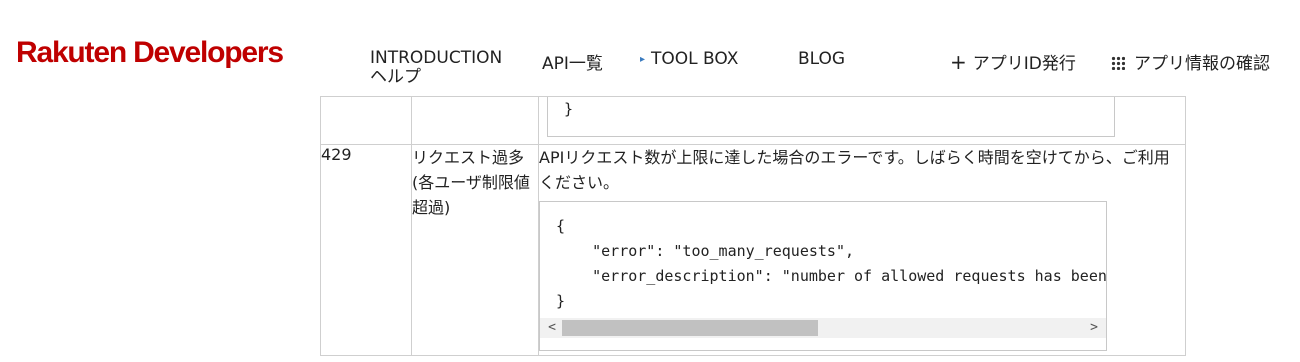 The image size is (1300, 362). What do you see at coordinates (694, 59) in the screenshot?
I see `nav-toolbox-label: TOOL BOX` at bounding box center [694, 59].